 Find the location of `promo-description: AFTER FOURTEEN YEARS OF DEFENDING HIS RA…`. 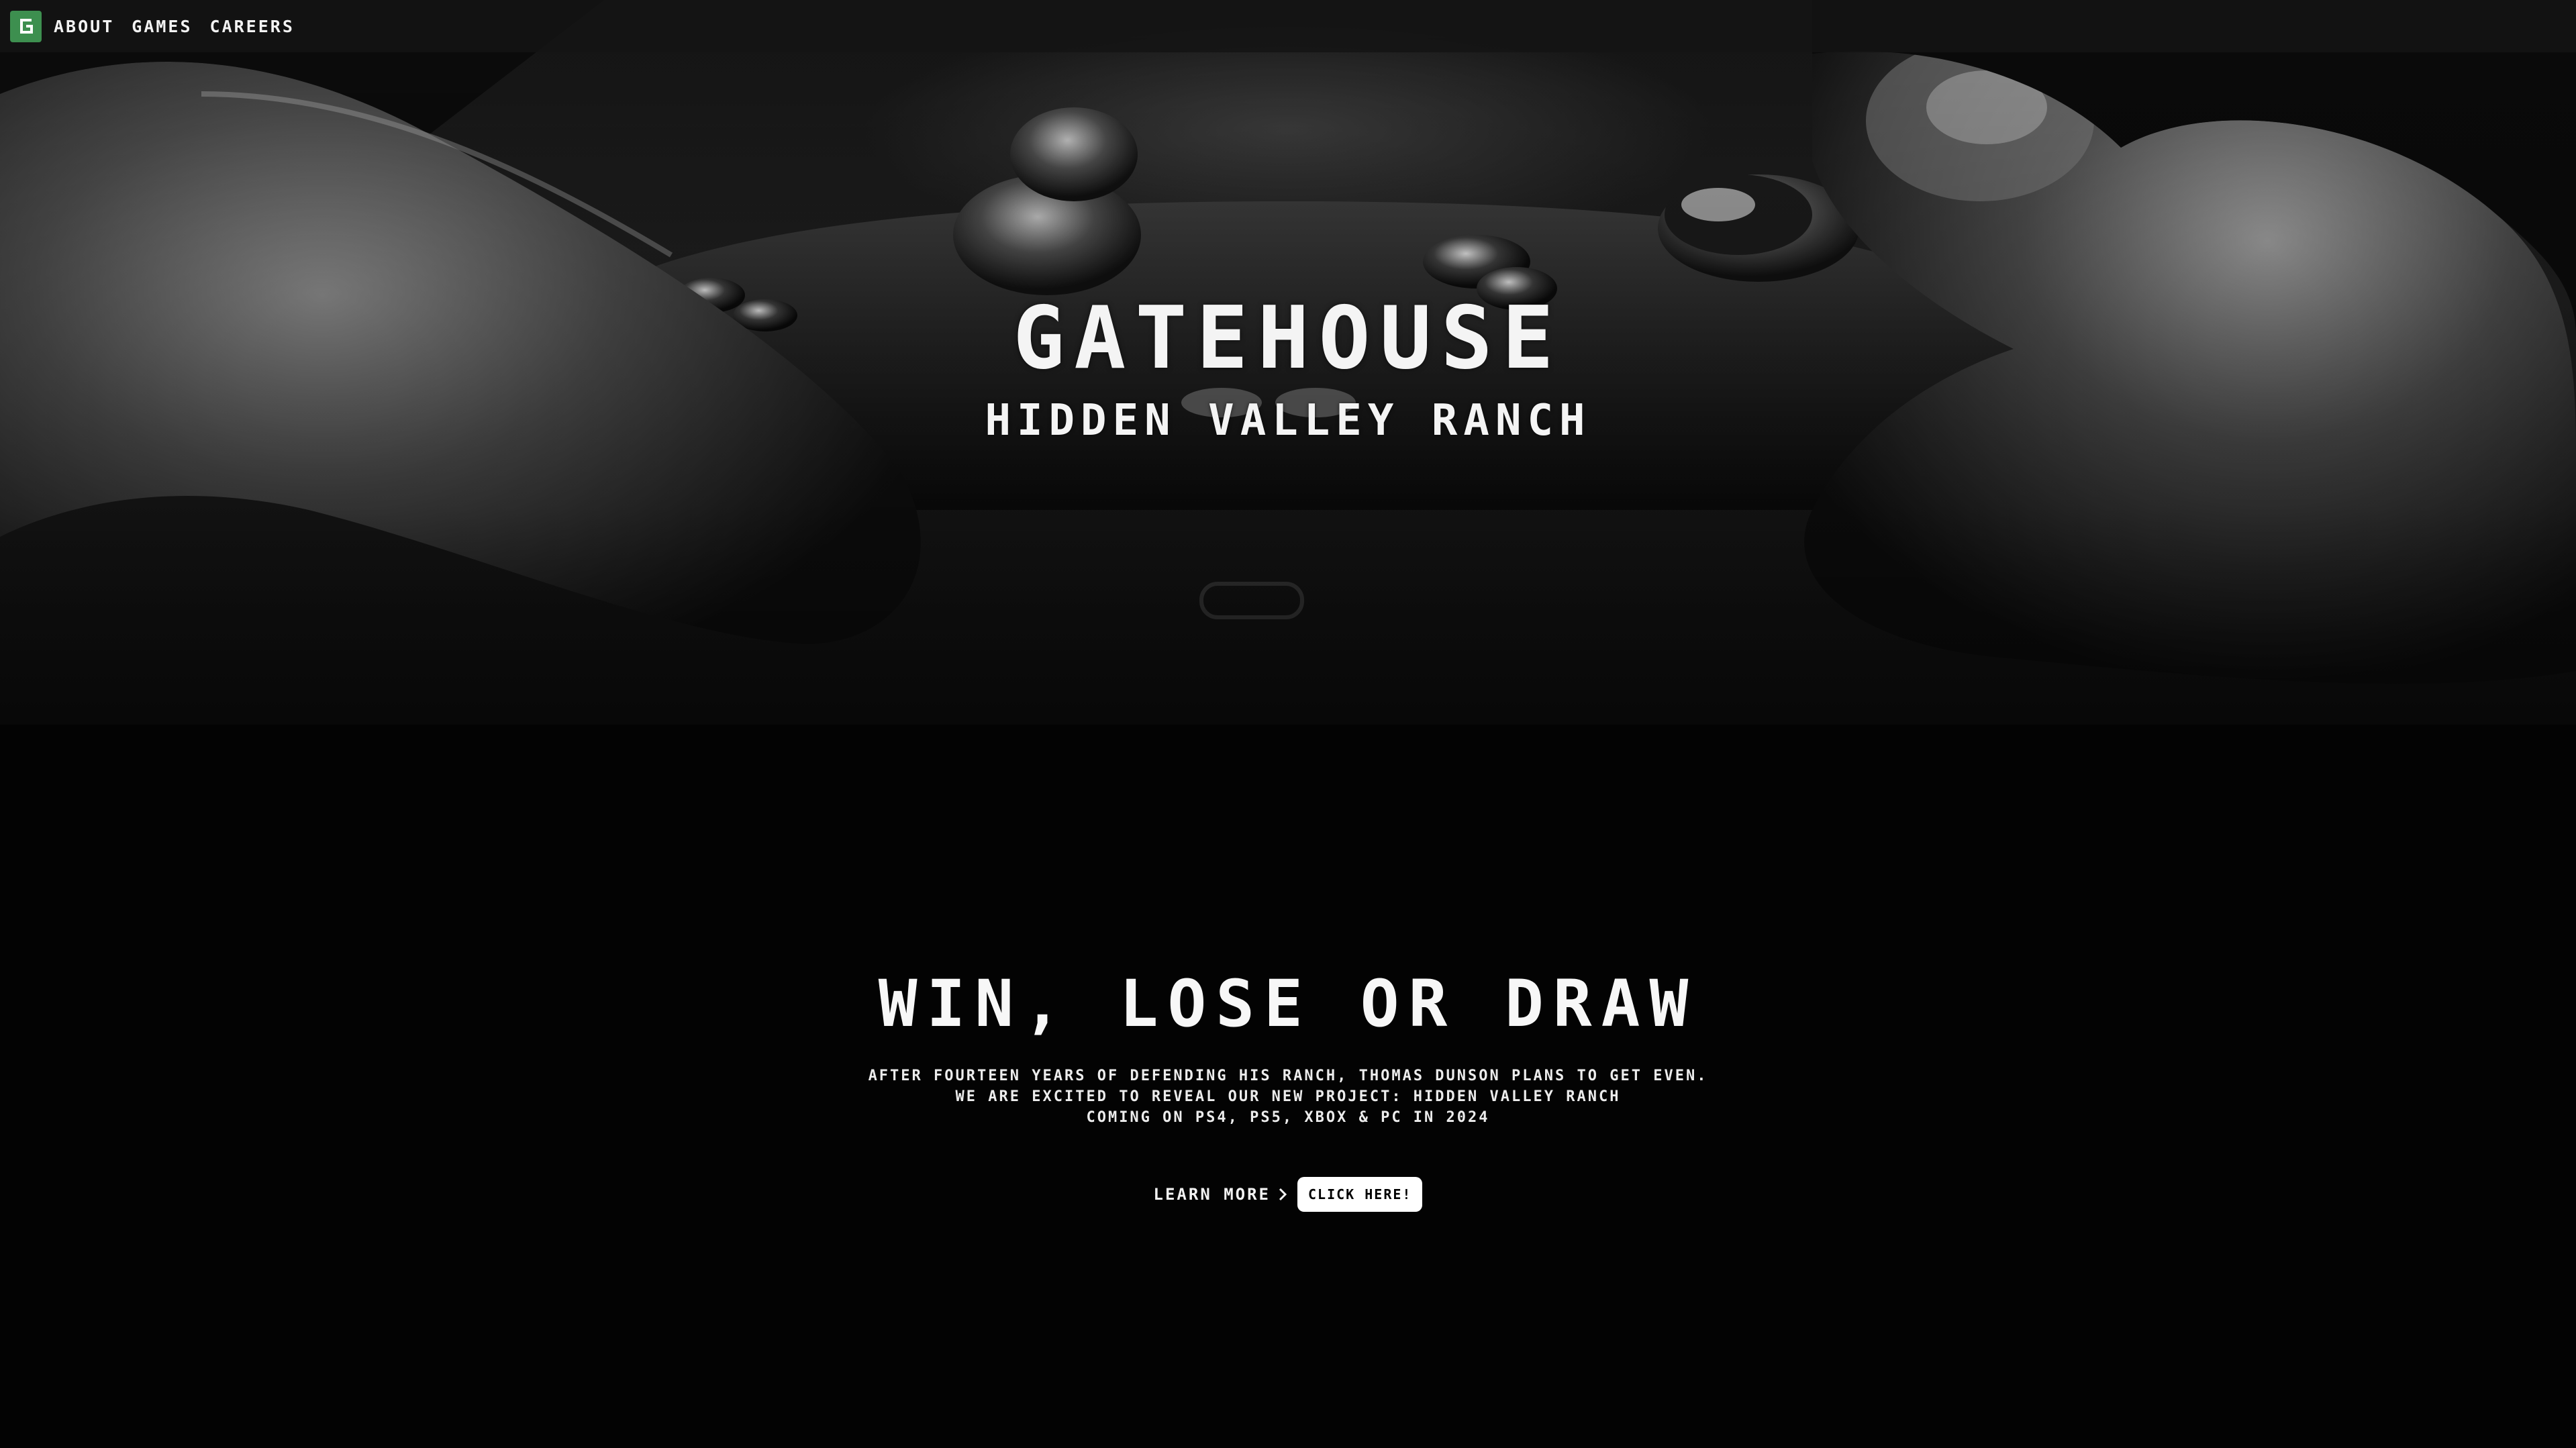

promo-description: AFTER FOURTEEN YEARS OF DEFENDING HIS RA… is located at coordinates (1288, 1097).